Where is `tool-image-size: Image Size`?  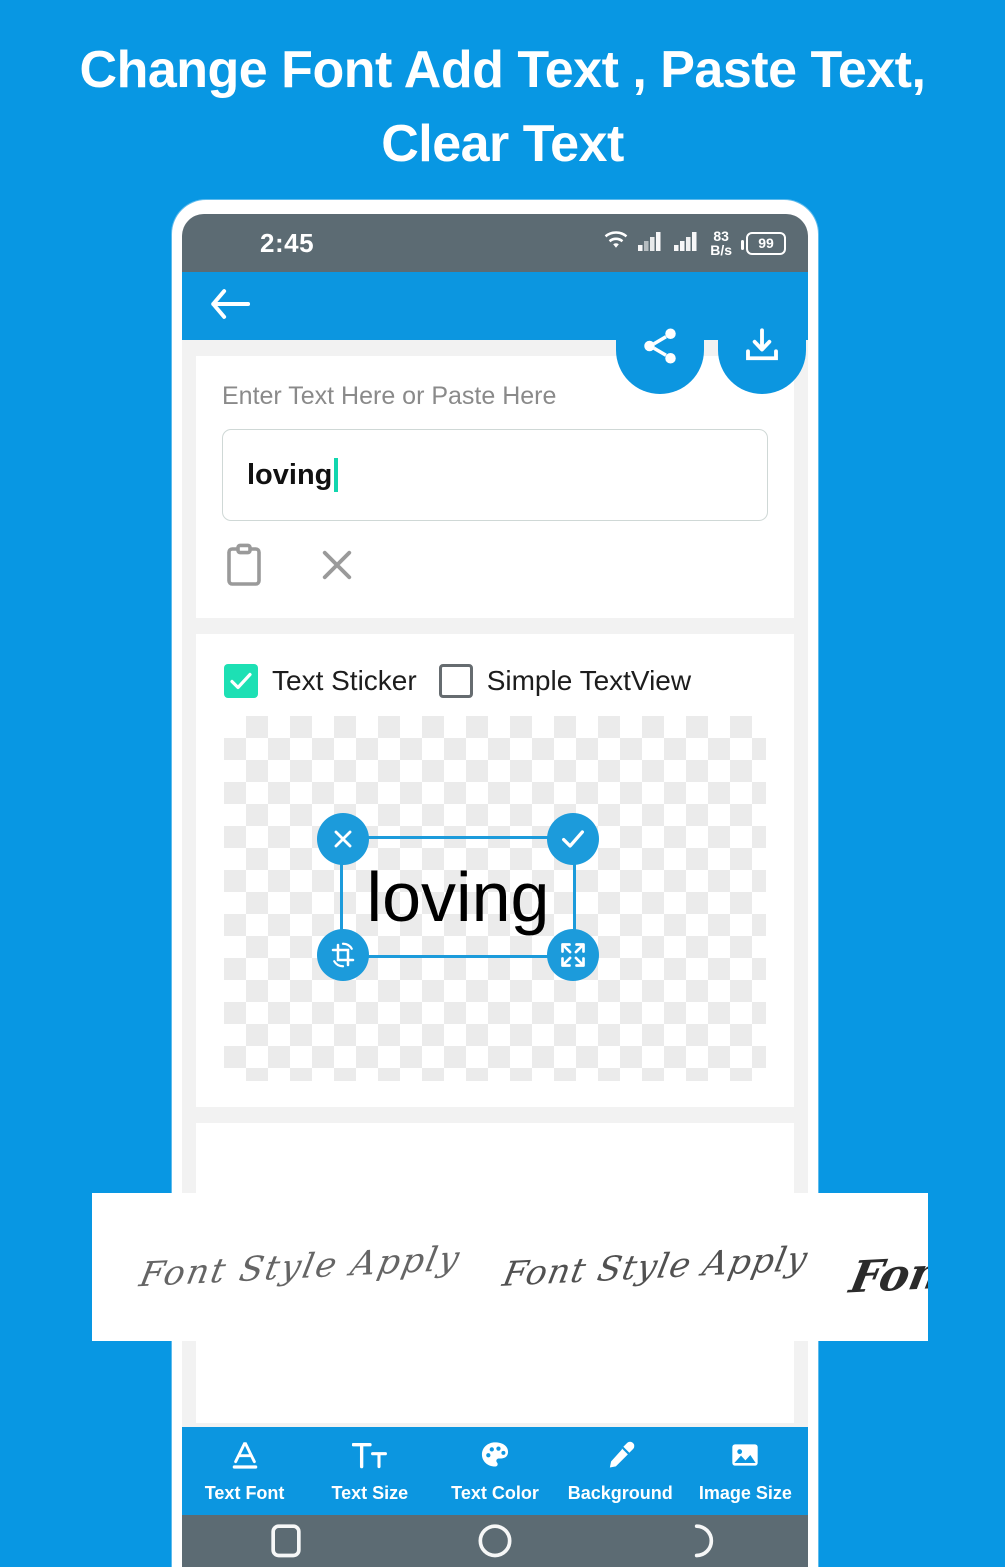 tool-image-size: Image Size is located at coordinates (745, 1471).